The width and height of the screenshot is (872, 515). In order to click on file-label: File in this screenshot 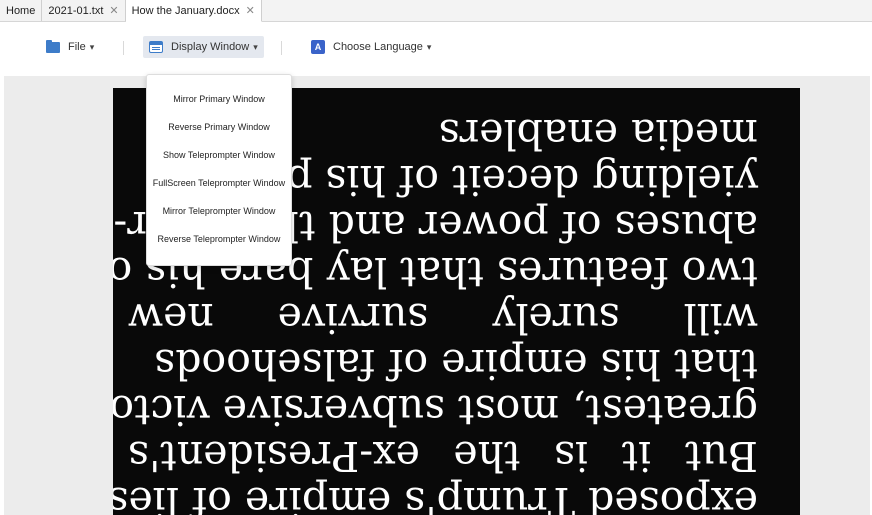, I will do `click(77, 47)`.